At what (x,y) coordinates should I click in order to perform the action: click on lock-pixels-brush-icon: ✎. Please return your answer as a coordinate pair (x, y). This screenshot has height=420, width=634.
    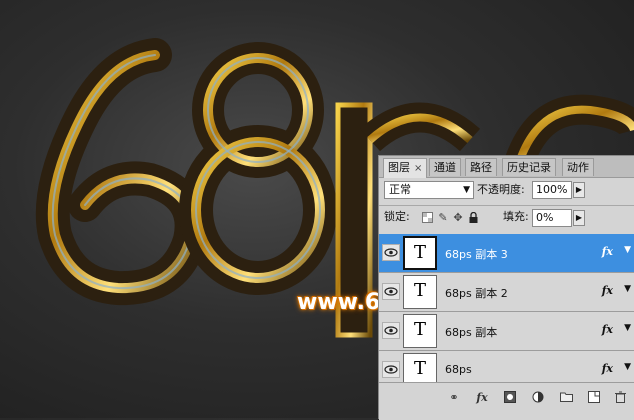
    Looking at the image, I should click on (443, 218).